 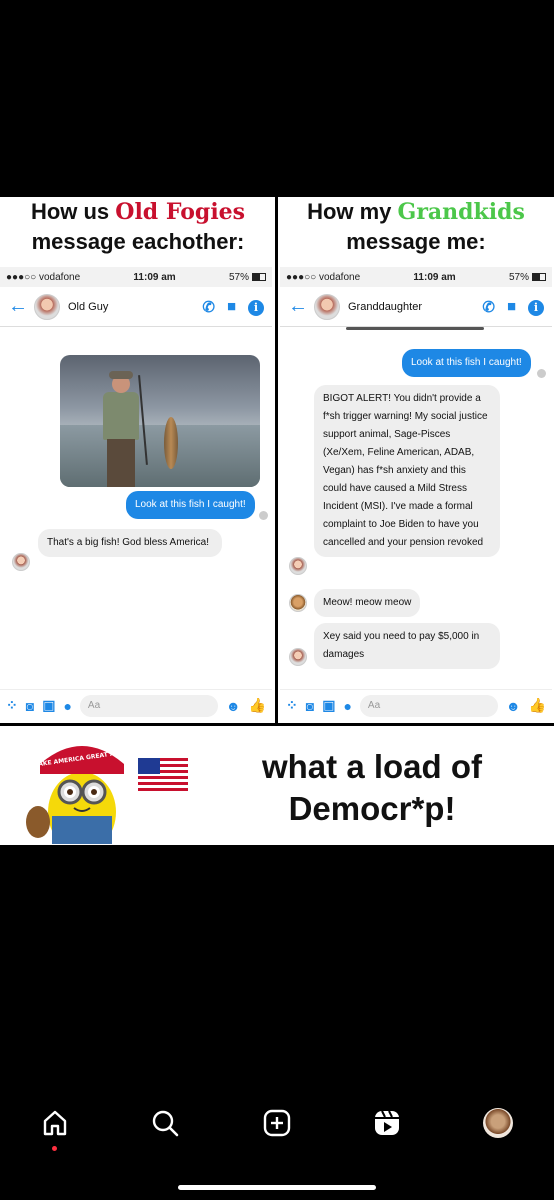 I want to click on left-header-highlight: Old Fogies, so click(x=180, y=212).